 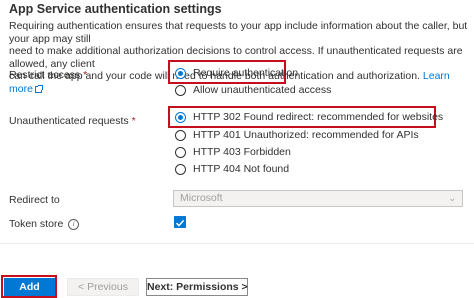 I want to click on redirect-to-label: Redirect to, so click(x=34, y=200).